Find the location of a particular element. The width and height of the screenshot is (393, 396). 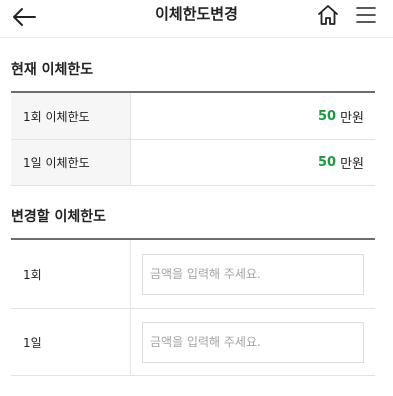

row-label: 1회 이체한도 is located at coordinates (71, 116).